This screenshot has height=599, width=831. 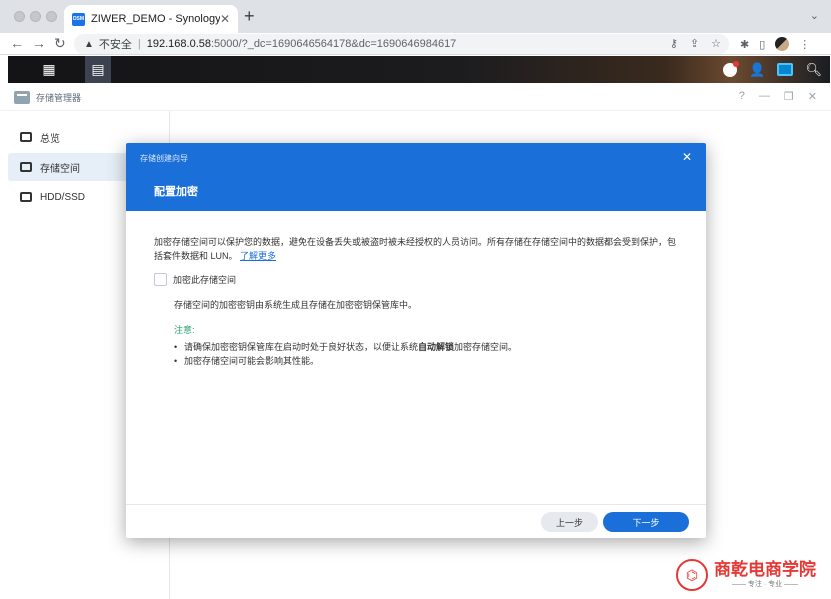 What do you see at coordinates (765, 584) in the screenshot?
I see `brand-slogan: —— 专注 · 专业 ——` at bounding box center [765, 584].